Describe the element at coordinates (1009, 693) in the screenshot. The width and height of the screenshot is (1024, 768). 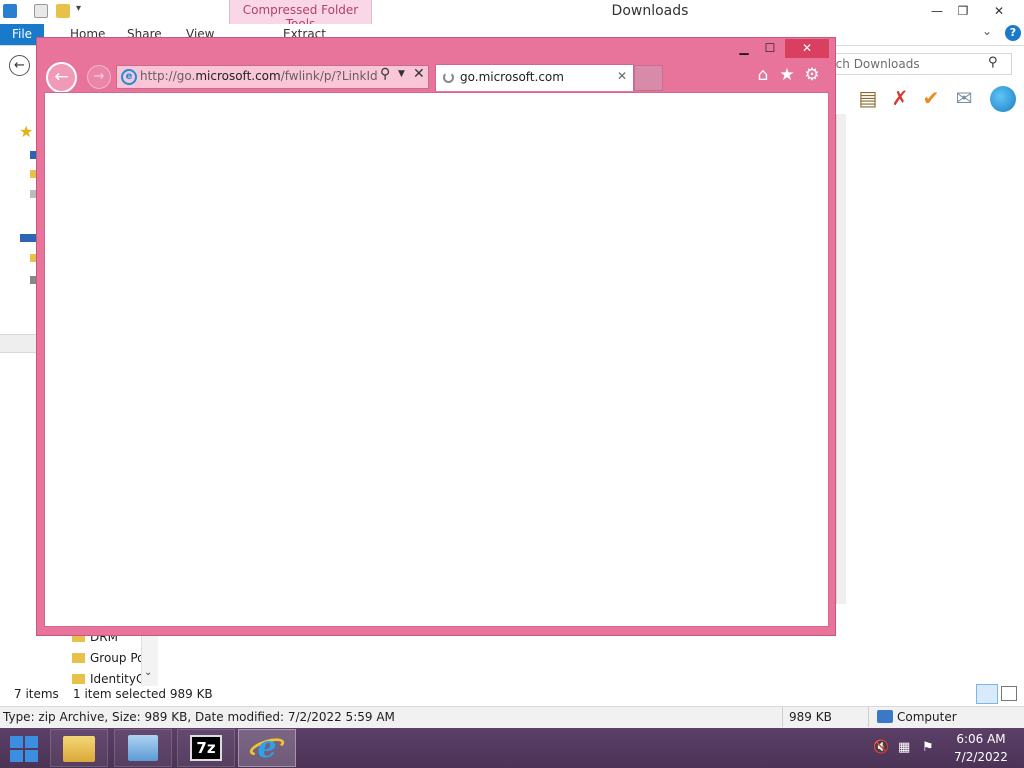
I see `large-icons-view-icon` at that location.